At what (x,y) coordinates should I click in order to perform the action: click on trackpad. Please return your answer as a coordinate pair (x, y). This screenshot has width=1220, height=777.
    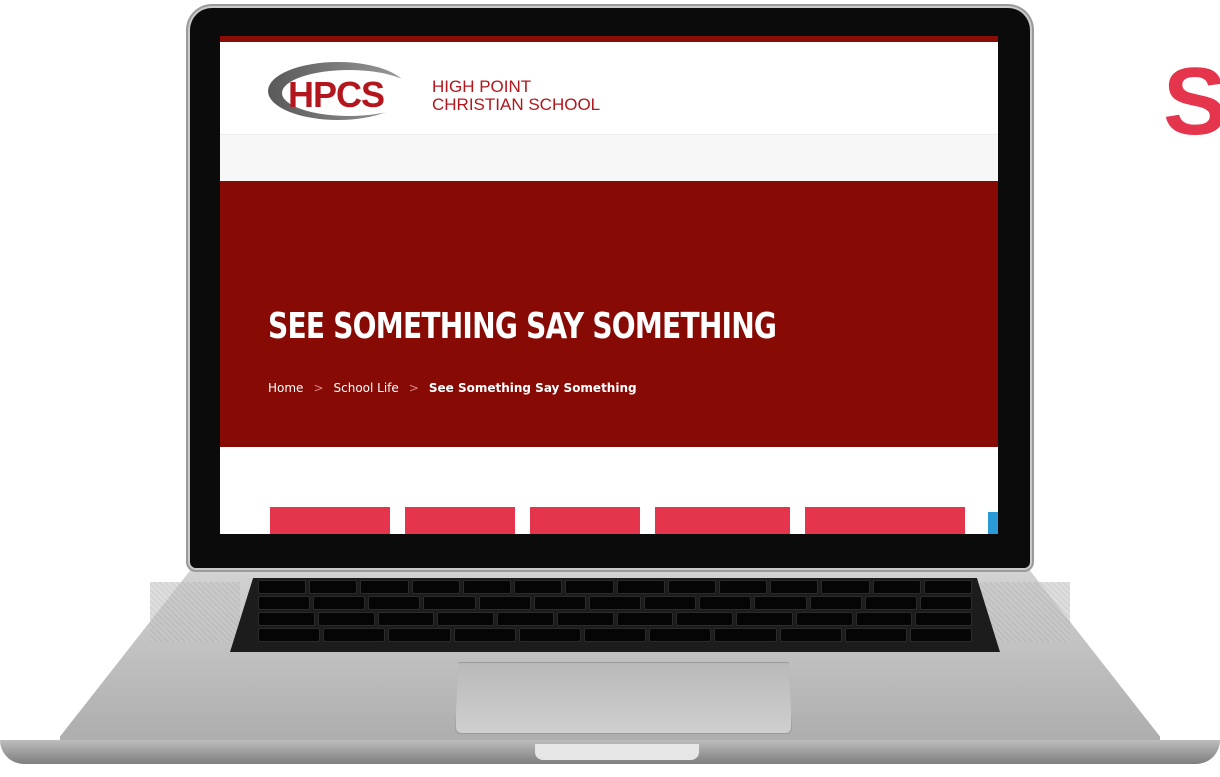
    Looking at the image, I should click on (623, 698).